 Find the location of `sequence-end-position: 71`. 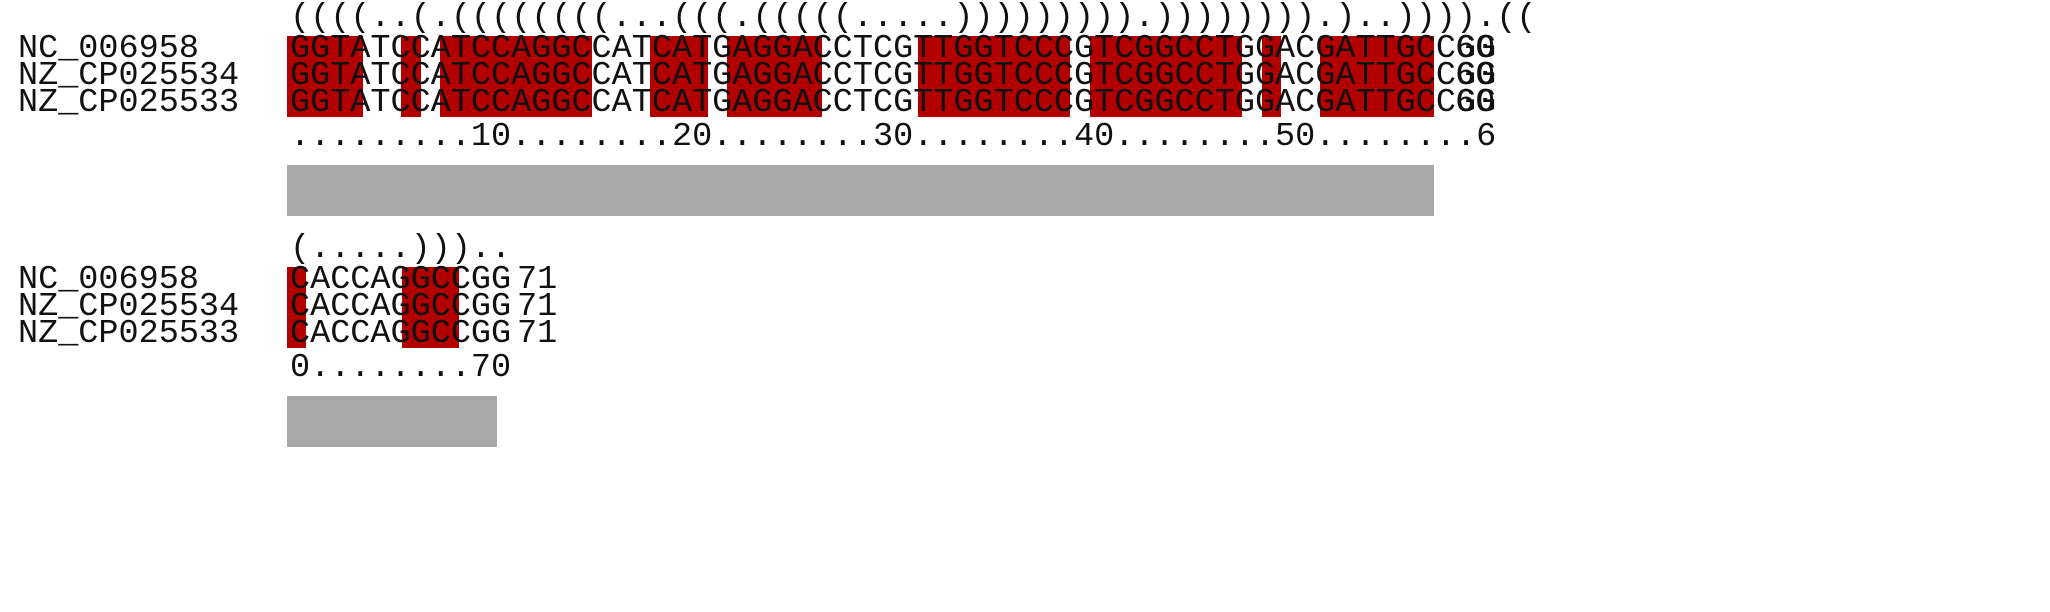

sequence-end-position: 71 is located at coordinates (537, 334).